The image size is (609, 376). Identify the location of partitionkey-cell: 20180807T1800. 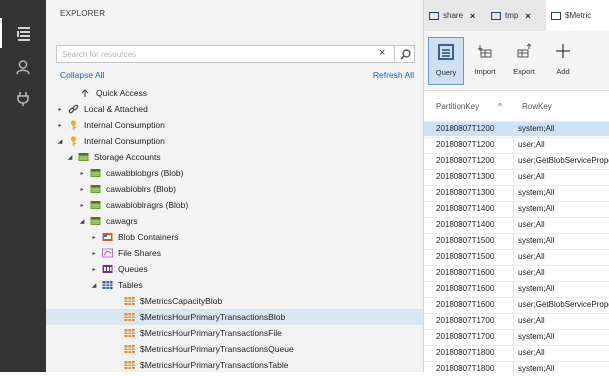
(465, 352).